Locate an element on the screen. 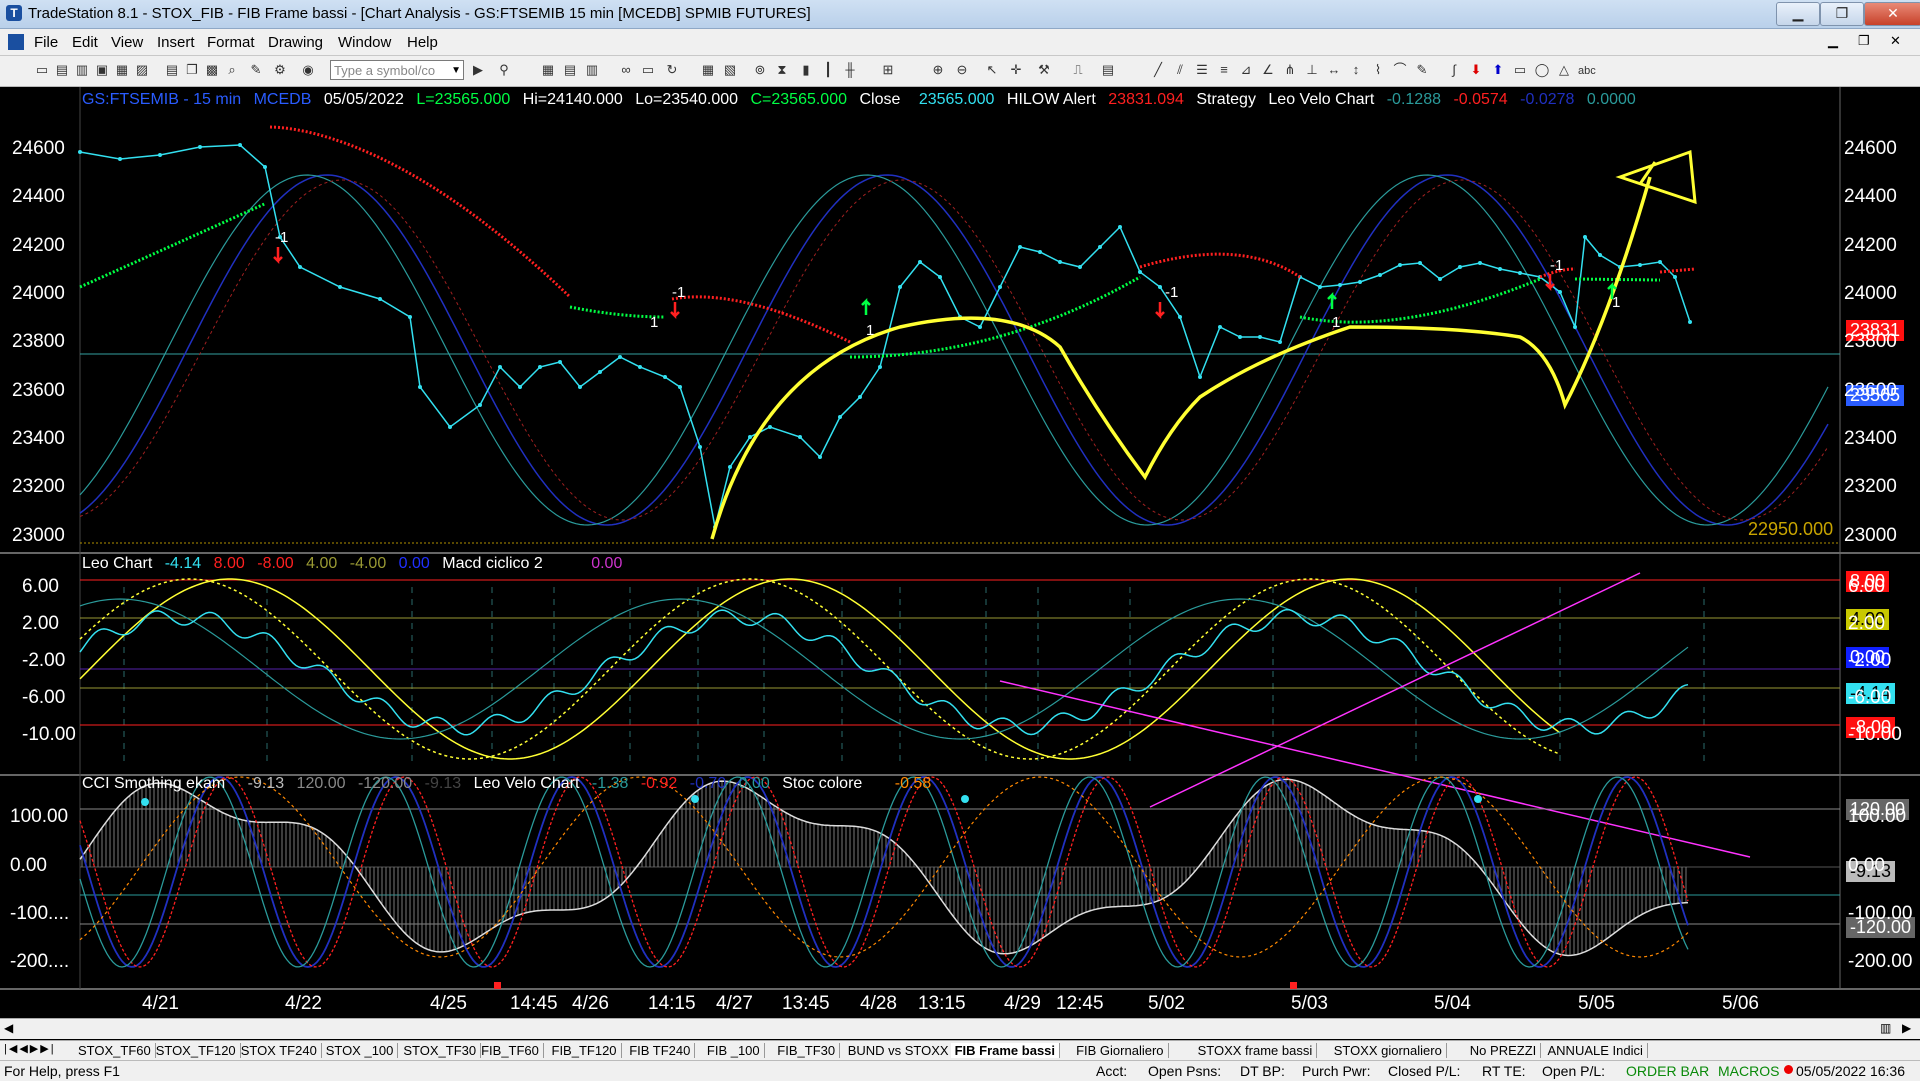 Image resolution: width=1920 pixels, height=1081 pixels. speed-lines-icon: ⌇ is located at coordinates (1378, 70).